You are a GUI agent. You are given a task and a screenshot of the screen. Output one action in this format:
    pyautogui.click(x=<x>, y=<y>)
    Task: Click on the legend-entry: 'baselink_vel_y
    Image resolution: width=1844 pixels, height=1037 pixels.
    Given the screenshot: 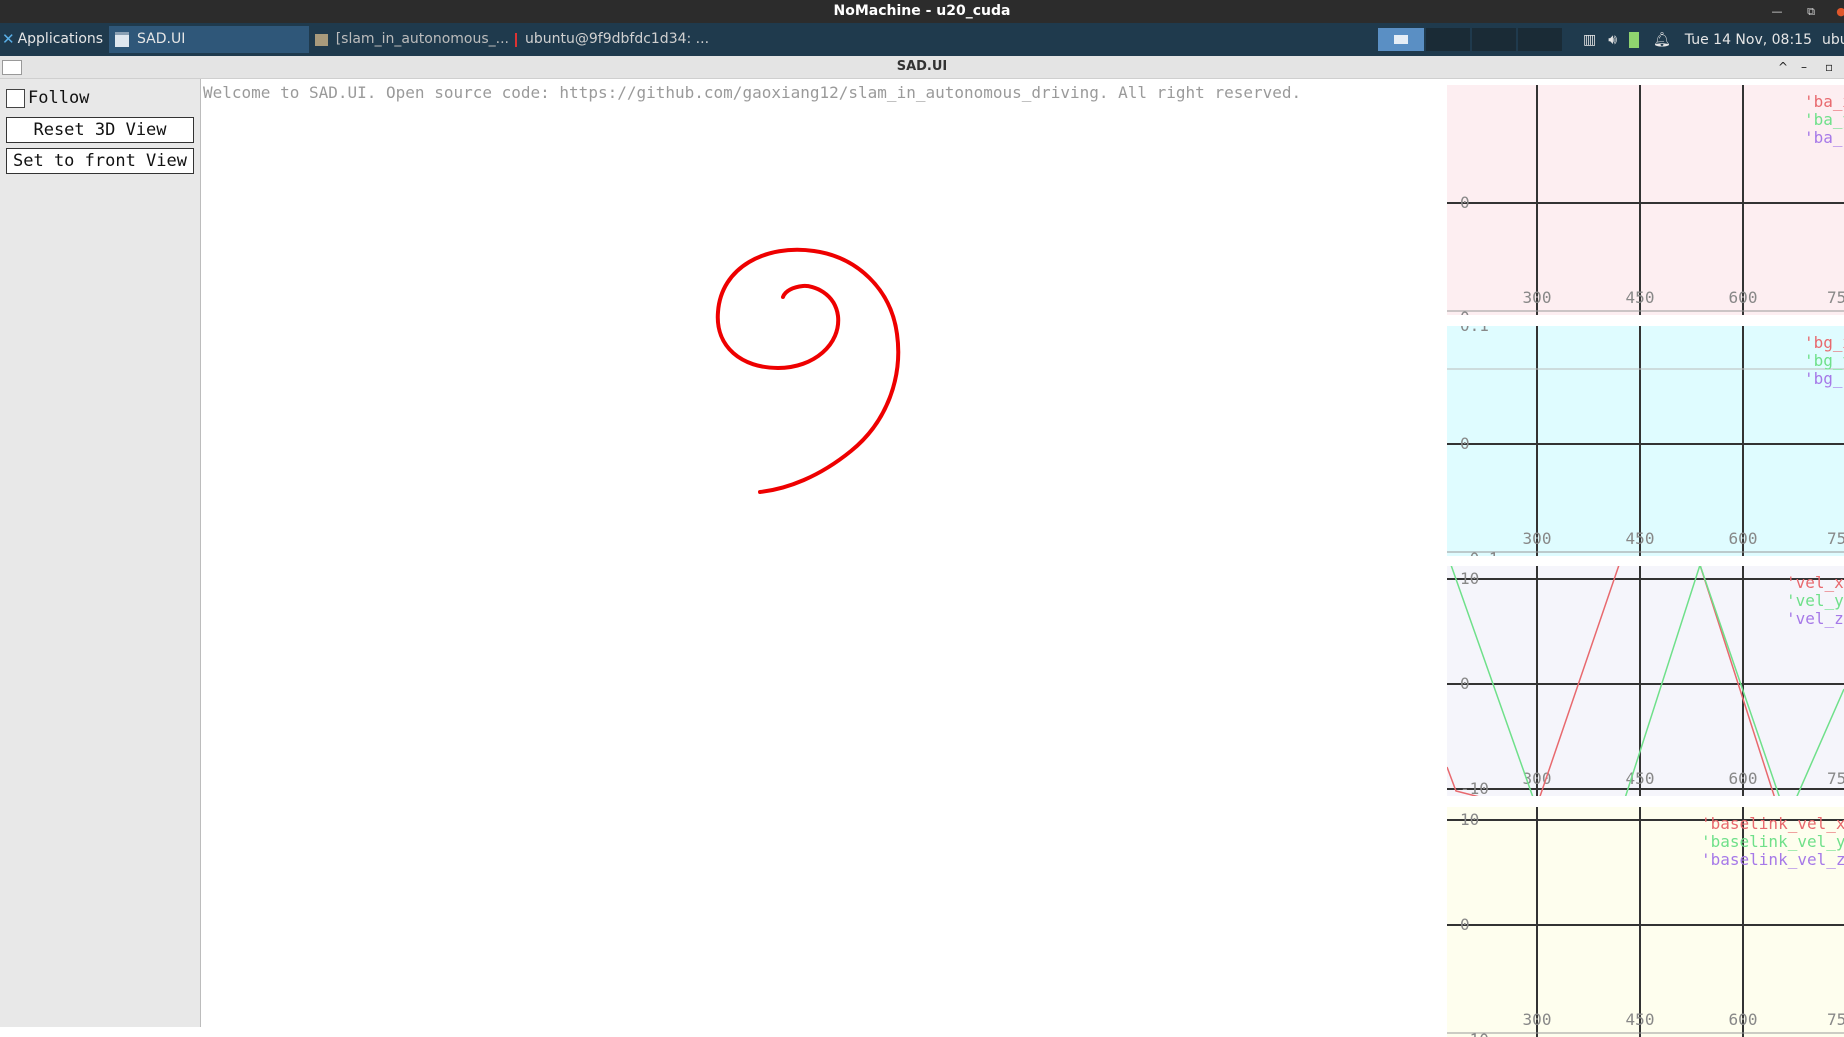 What is the action you would take?
    pyautogui.click(x=1772, y=841)
    